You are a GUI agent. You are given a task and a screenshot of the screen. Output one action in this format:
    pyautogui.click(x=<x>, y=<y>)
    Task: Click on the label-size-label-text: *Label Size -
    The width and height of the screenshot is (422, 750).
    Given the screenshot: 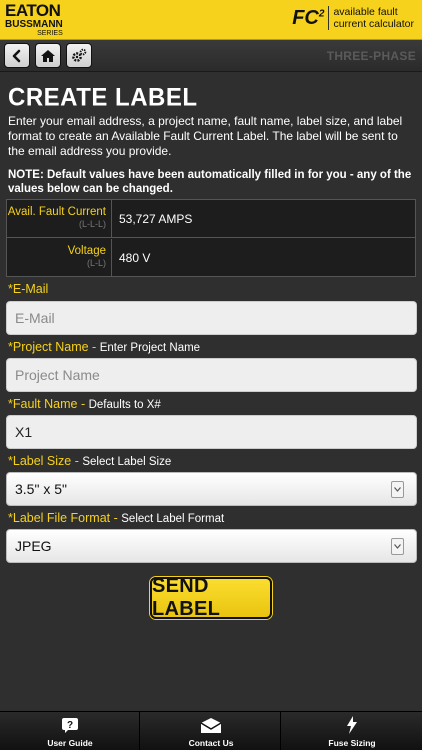 What is the action you would take?
    pyautogui.click(x=43, y=461)
    